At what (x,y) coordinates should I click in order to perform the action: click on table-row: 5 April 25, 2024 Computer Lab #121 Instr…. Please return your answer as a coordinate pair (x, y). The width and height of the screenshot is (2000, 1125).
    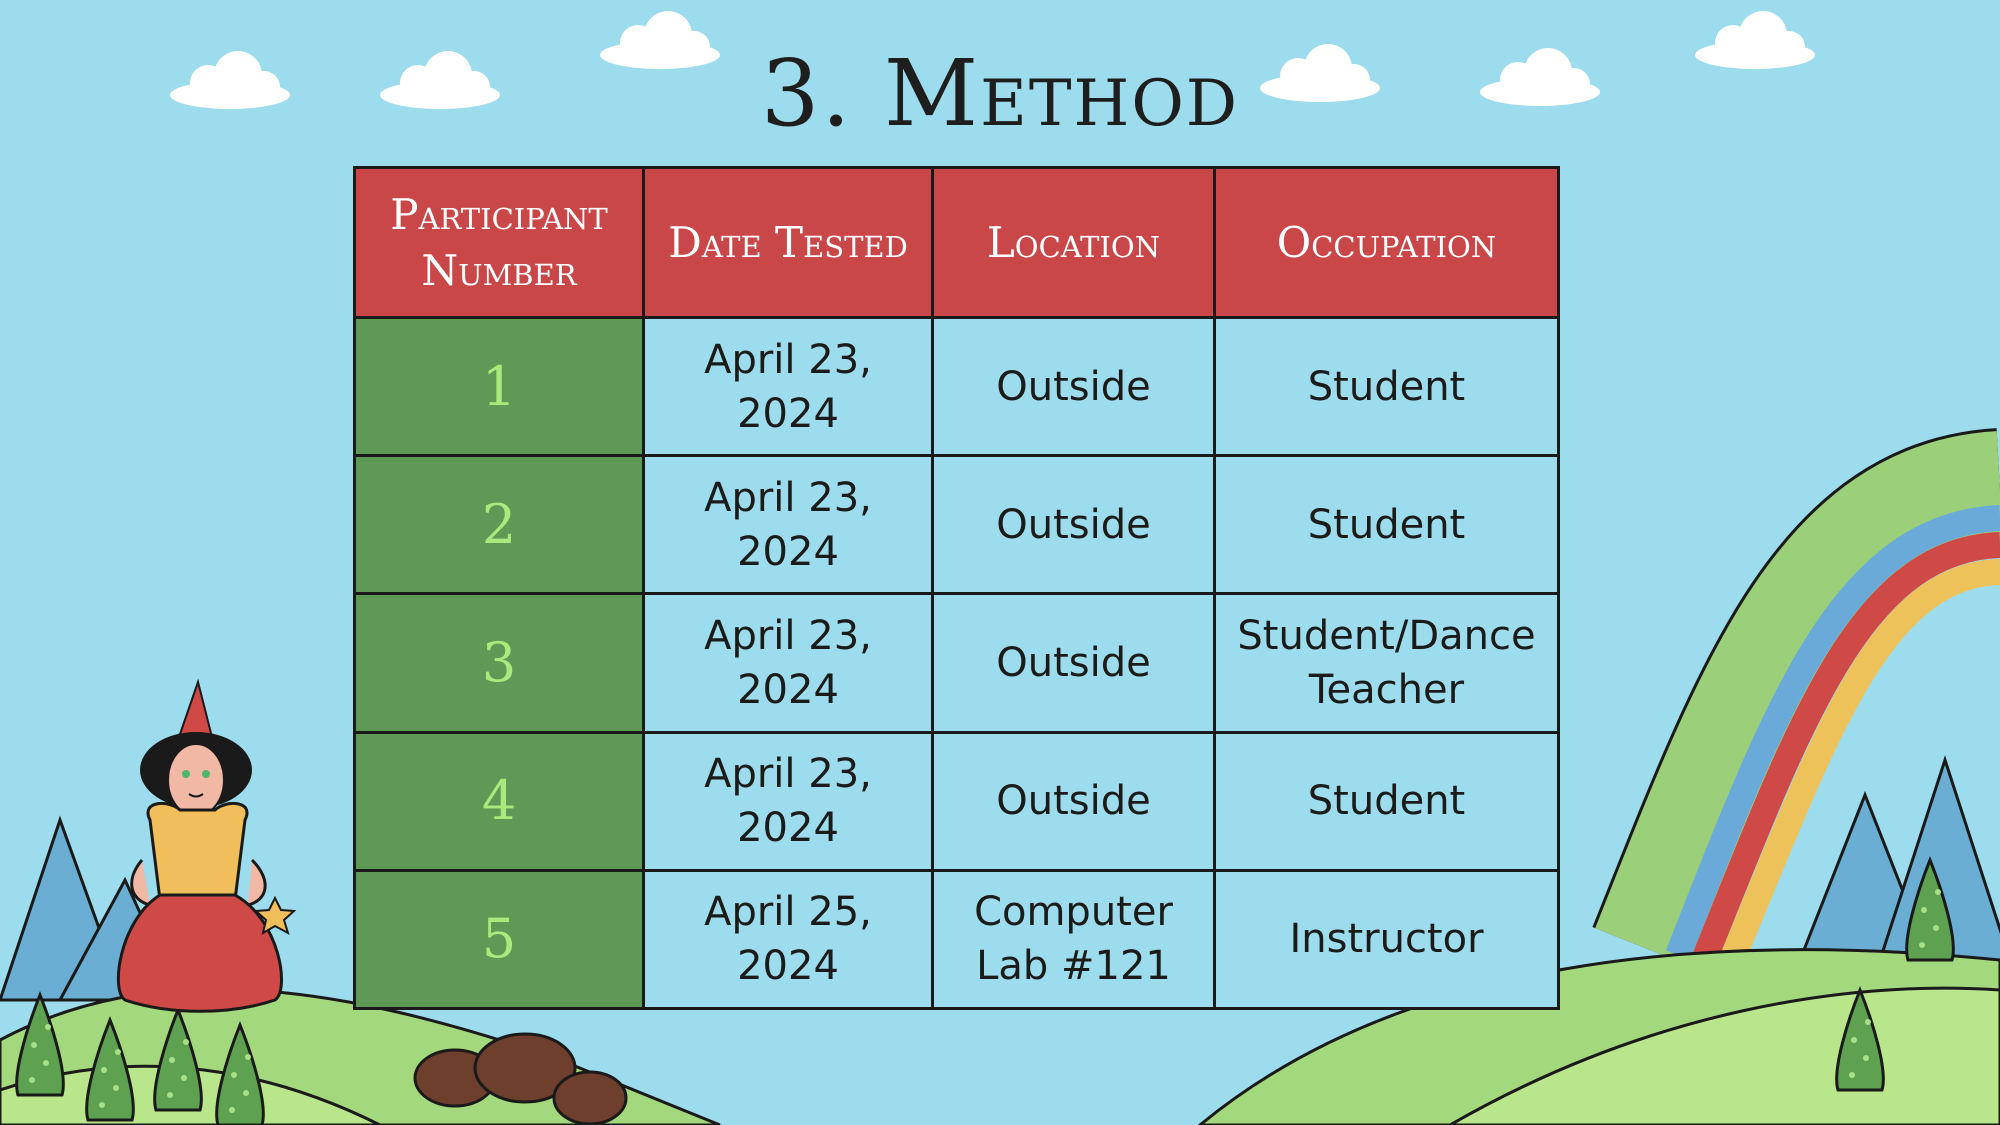
    Looking at the image, I should click on (956, 939).